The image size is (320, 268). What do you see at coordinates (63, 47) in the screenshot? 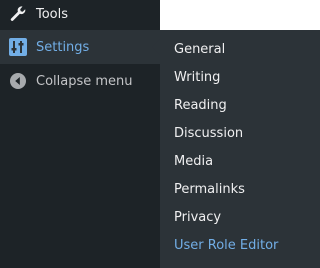
I see `sidebar-item-label: Settings` at bounding box center [63, 47].